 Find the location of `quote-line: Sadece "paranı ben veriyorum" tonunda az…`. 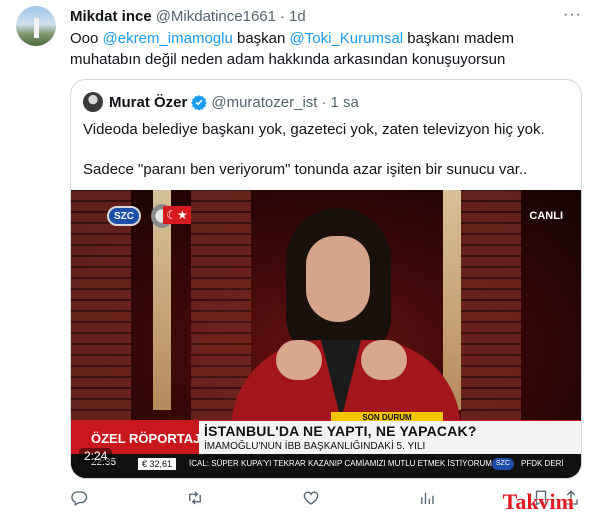

quote-line: Sadece "paranı ben veriyorum" tonunda az… is located at coordinates (305, 169).